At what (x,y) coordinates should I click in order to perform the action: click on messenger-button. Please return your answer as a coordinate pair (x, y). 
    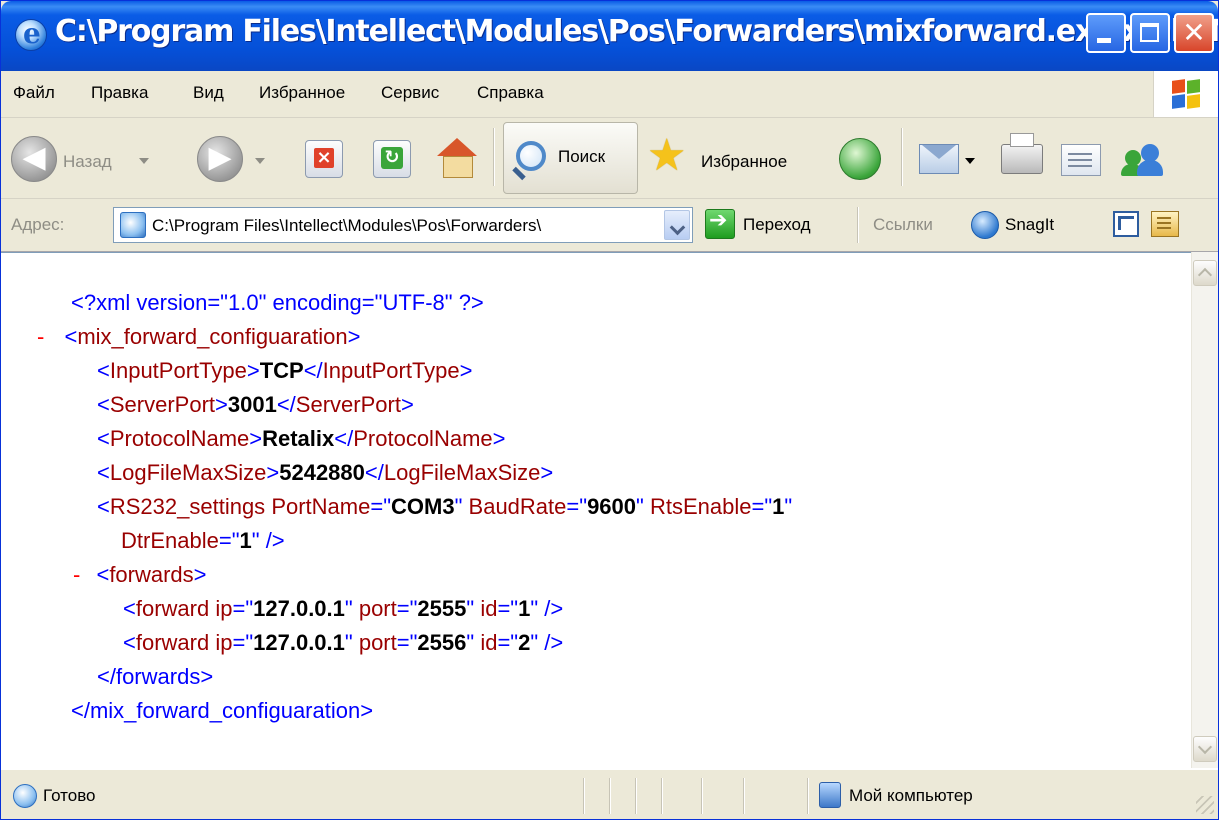
    Looking at the image, I should click on (1146, 158).